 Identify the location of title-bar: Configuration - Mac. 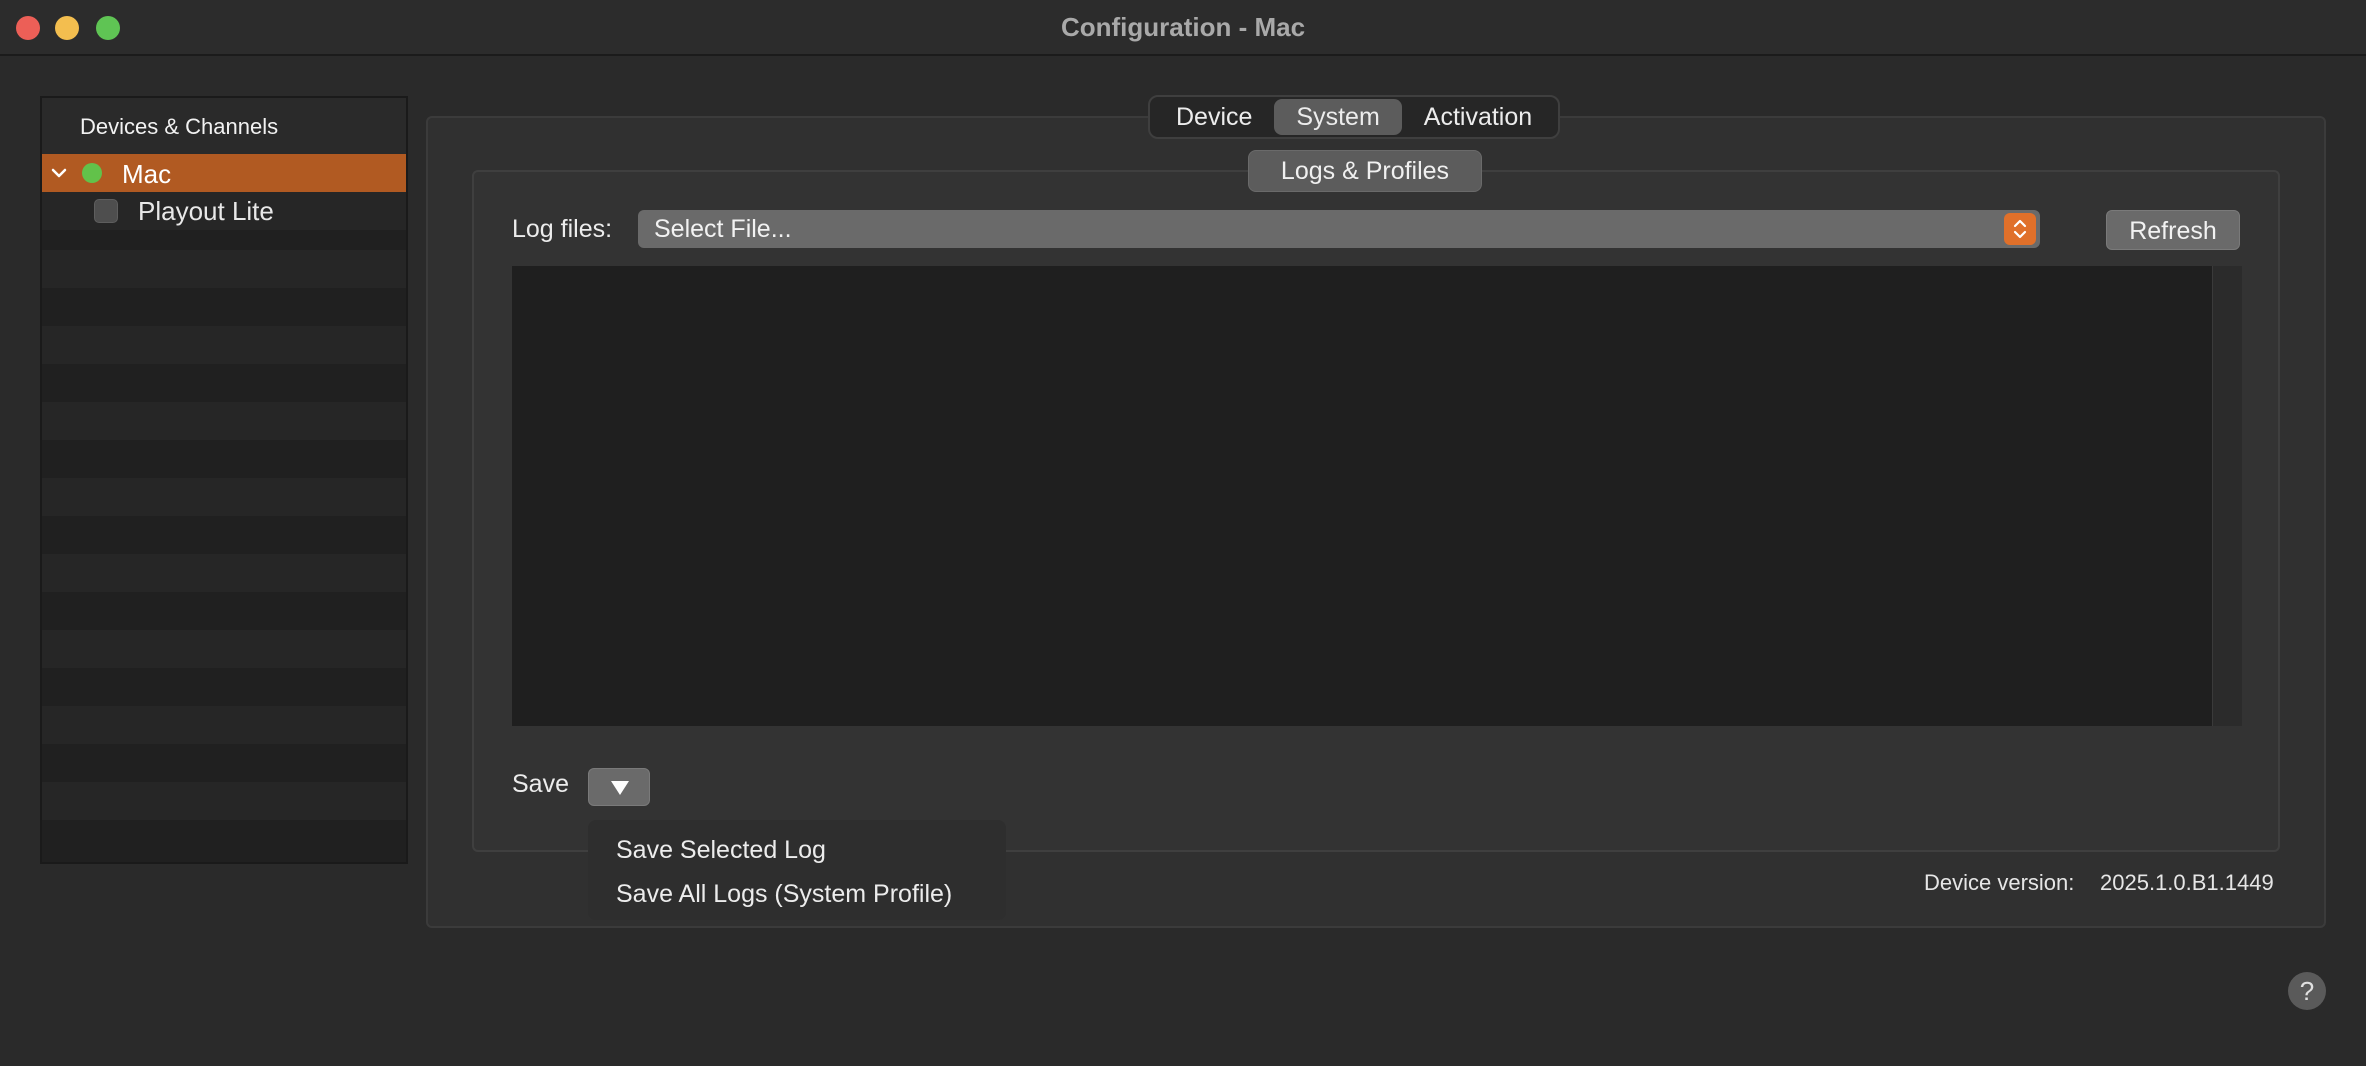
(1183, 28).